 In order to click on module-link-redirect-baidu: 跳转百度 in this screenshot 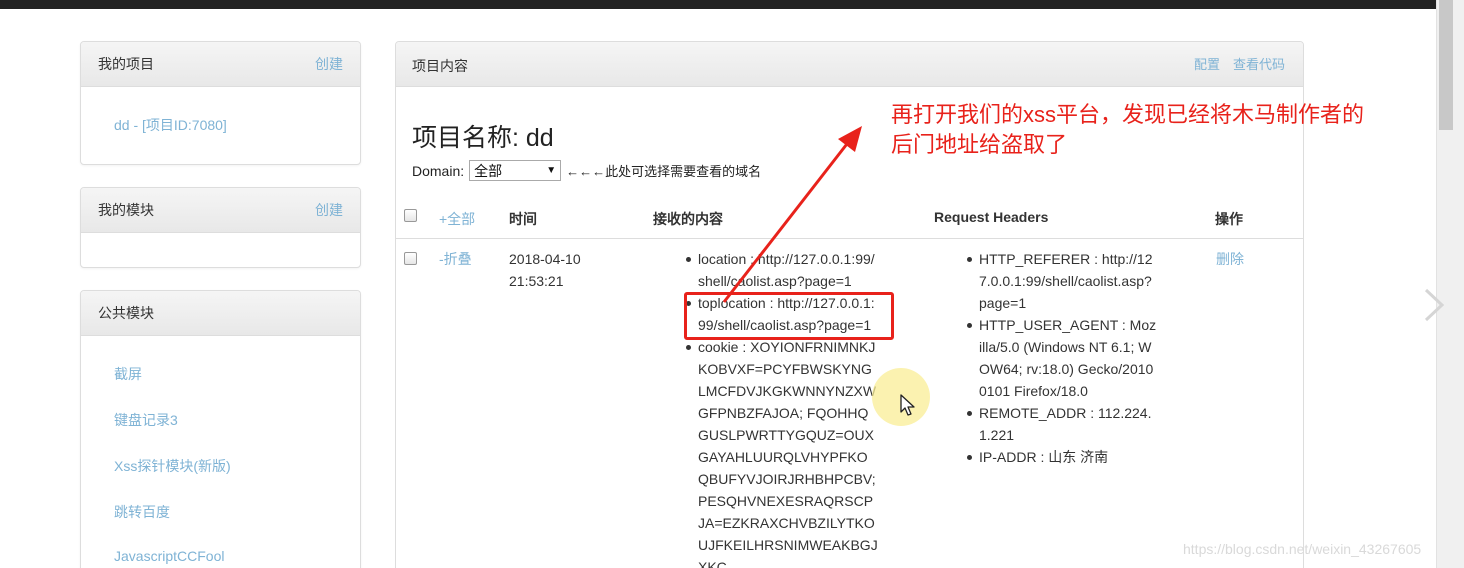, I will do `click(220, 525)`.